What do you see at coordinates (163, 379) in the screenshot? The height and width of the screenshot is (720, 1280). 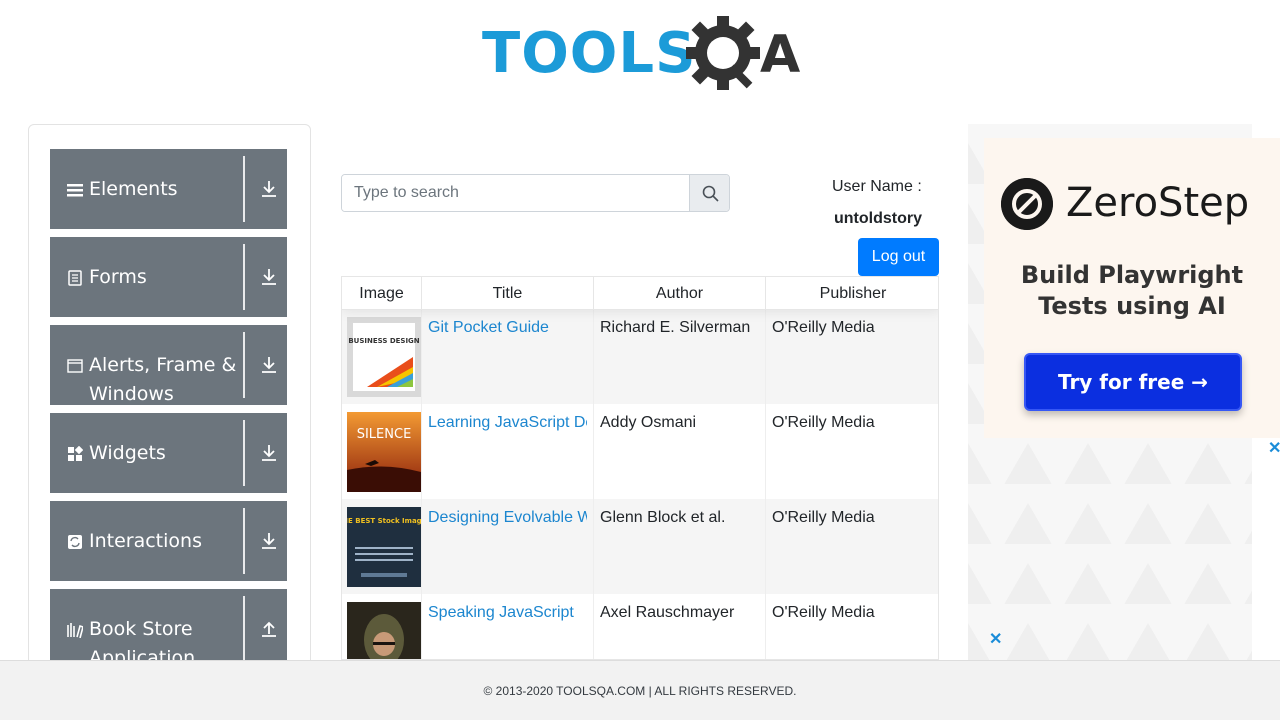 I see `sidebar-group-label: Alerts, Frame & Windows` at bounding box center [163, 379].